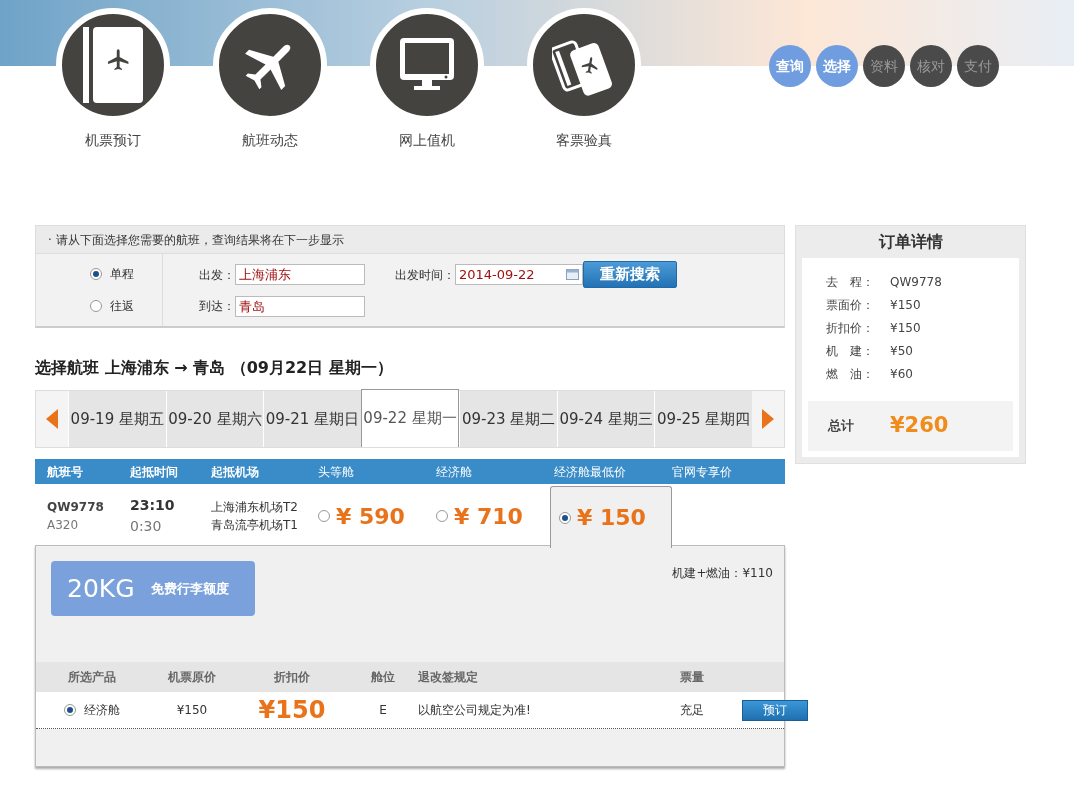 The height and width of the screenshot is (791, 1074). Describe the element at coordinates (702, 472) in the screenshot. I see `column-header: 官网专享价` at that location.